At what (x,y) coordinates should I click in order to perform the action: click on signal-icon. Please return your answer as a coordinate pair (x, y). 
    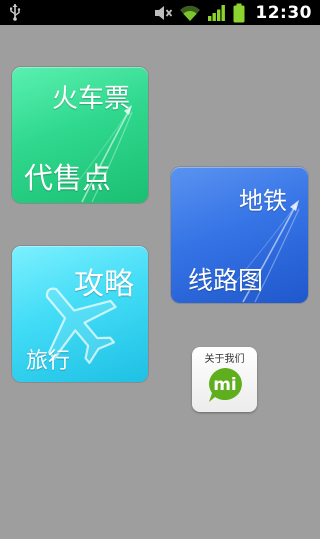
    Looking at the image, I should click on (217, 12).